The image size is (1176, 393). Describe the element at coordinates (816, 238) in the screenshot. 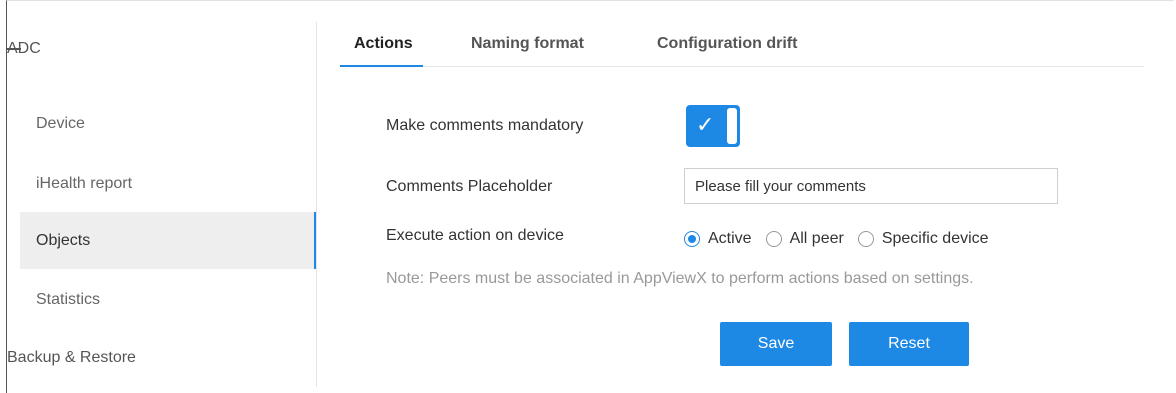

I see `radio-all-peer-label: All peer` at that location.